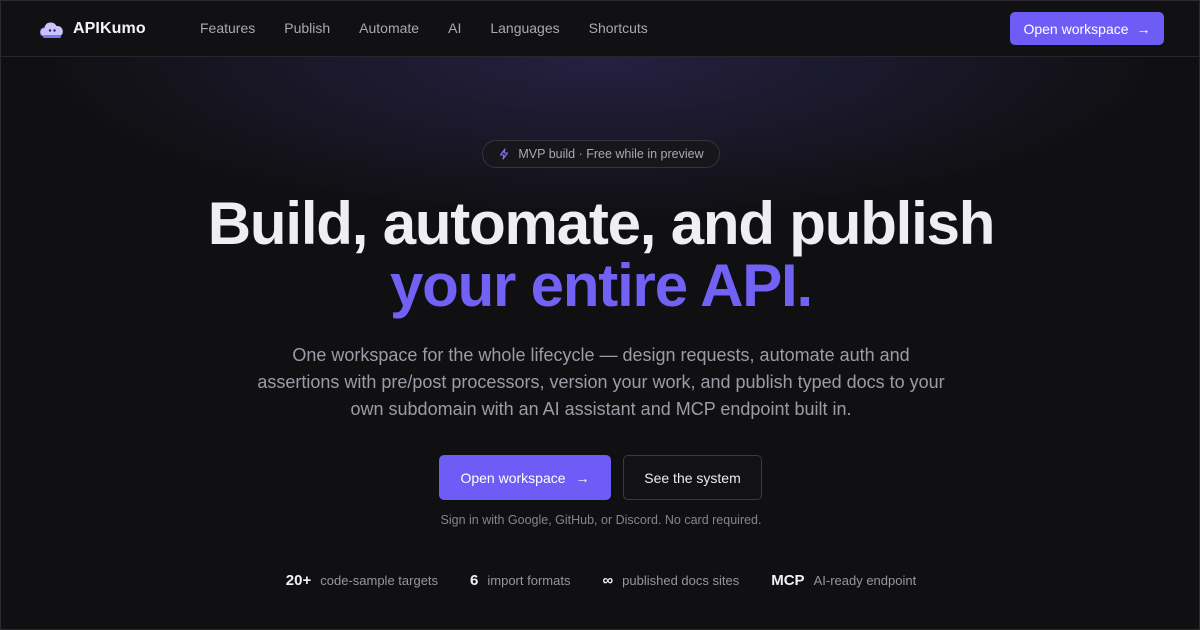 The width and height of the screenshot is (1200, 630). What do you see at coordinates (379, 580) in the screenshot?
I see `stat-label: code-sample targets` at bounding box center [379, 580].